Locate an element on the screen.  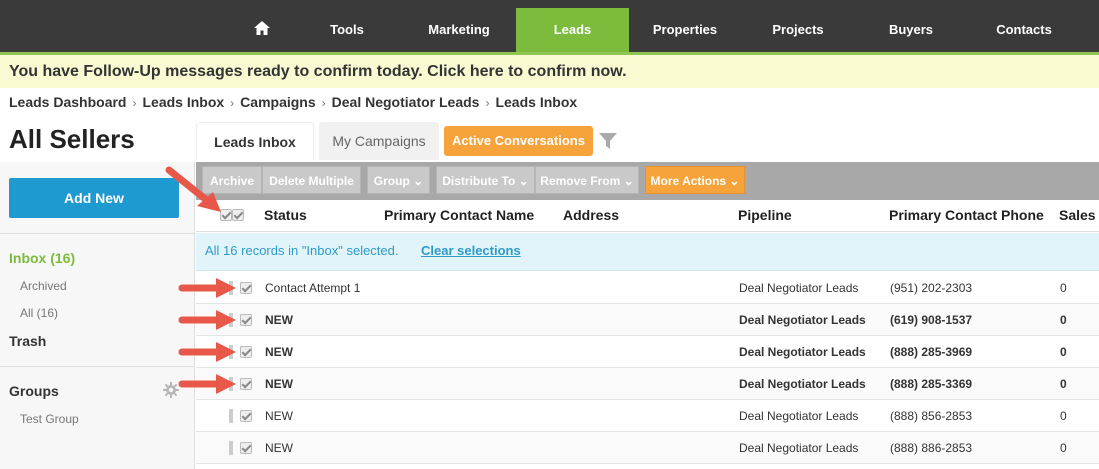
breadcrumb-campaigns: Campaigns is located at coordinates (277, 102).